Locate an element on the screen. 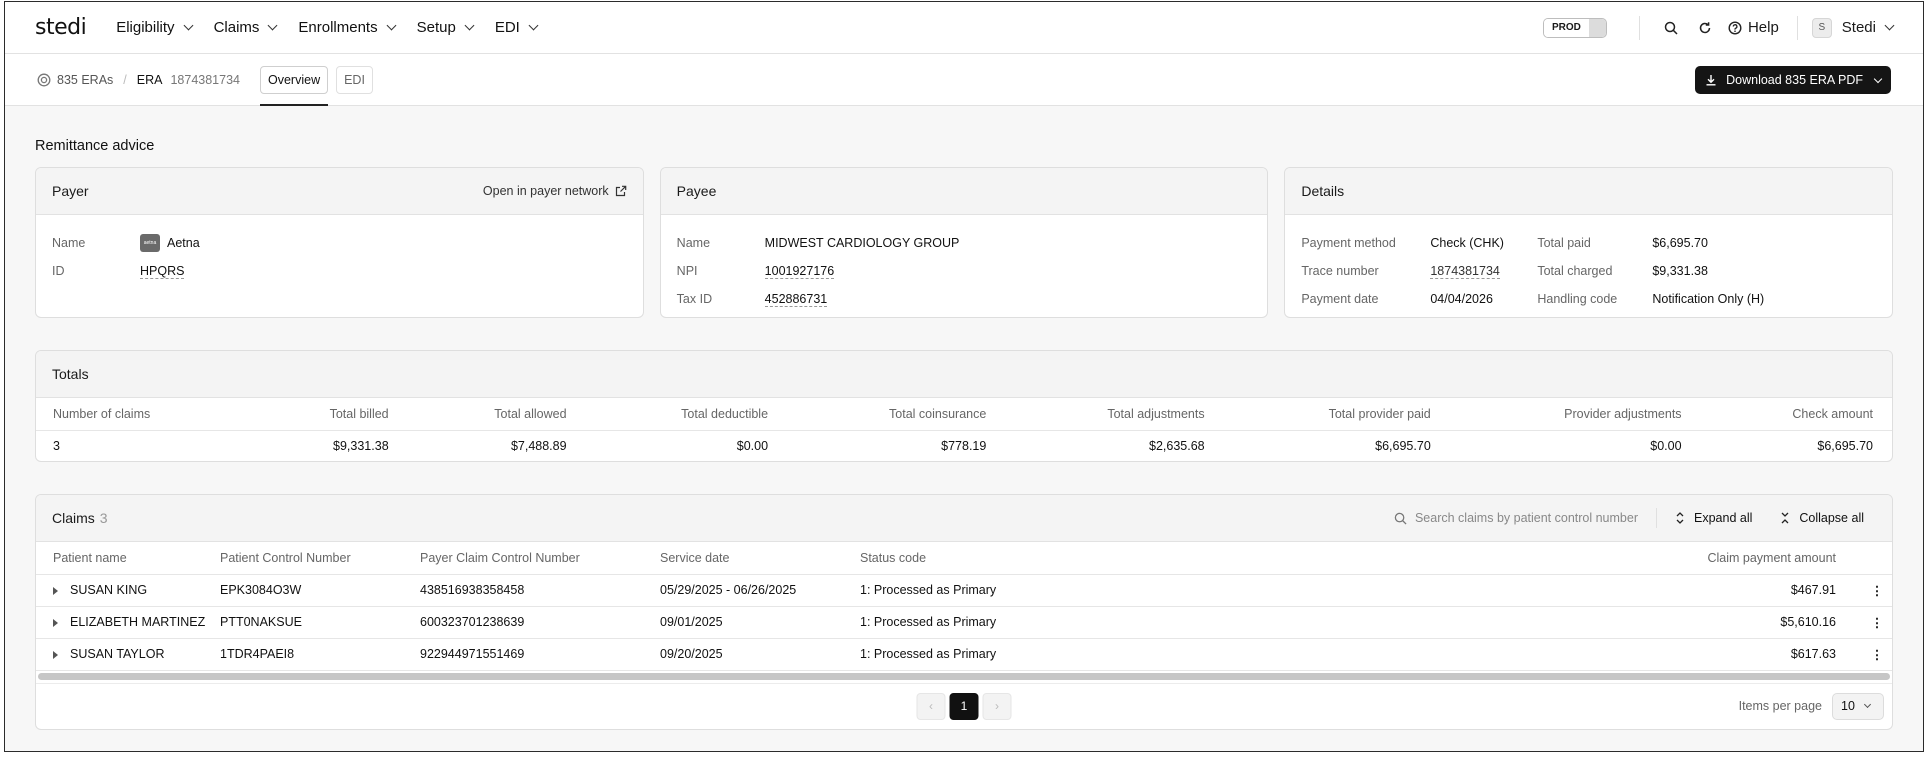 The image size is (1927, 760). payer-card-body: Name aetna Aetna ID HPQRS is located at coordinates (339, 257).